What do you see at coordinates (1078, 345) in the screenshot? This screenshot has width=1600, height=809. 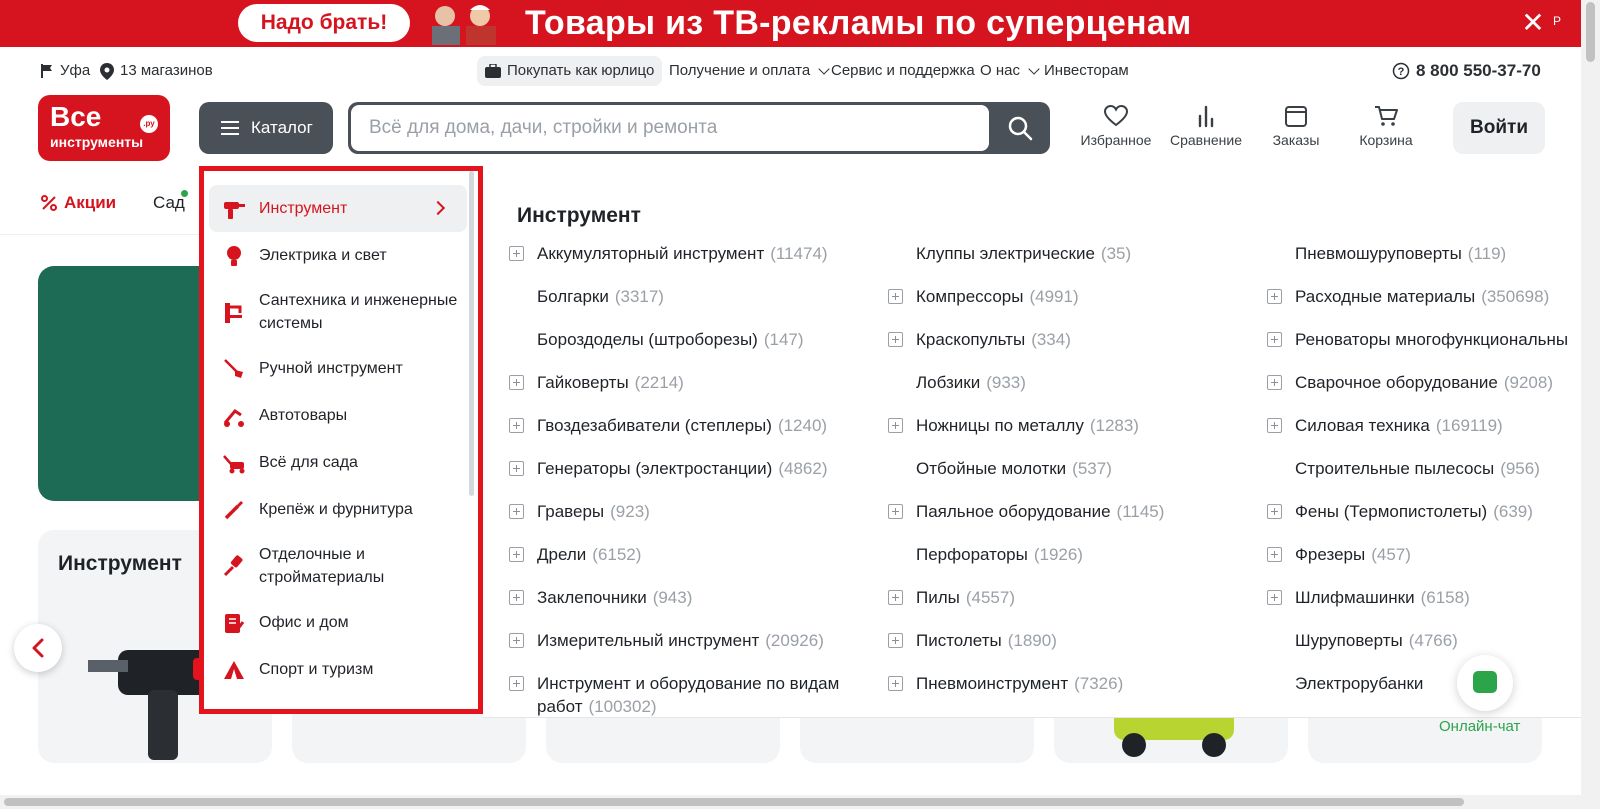 I see `subcategory-link: Краскопульты (334)` at bounding box center [1078, 345].